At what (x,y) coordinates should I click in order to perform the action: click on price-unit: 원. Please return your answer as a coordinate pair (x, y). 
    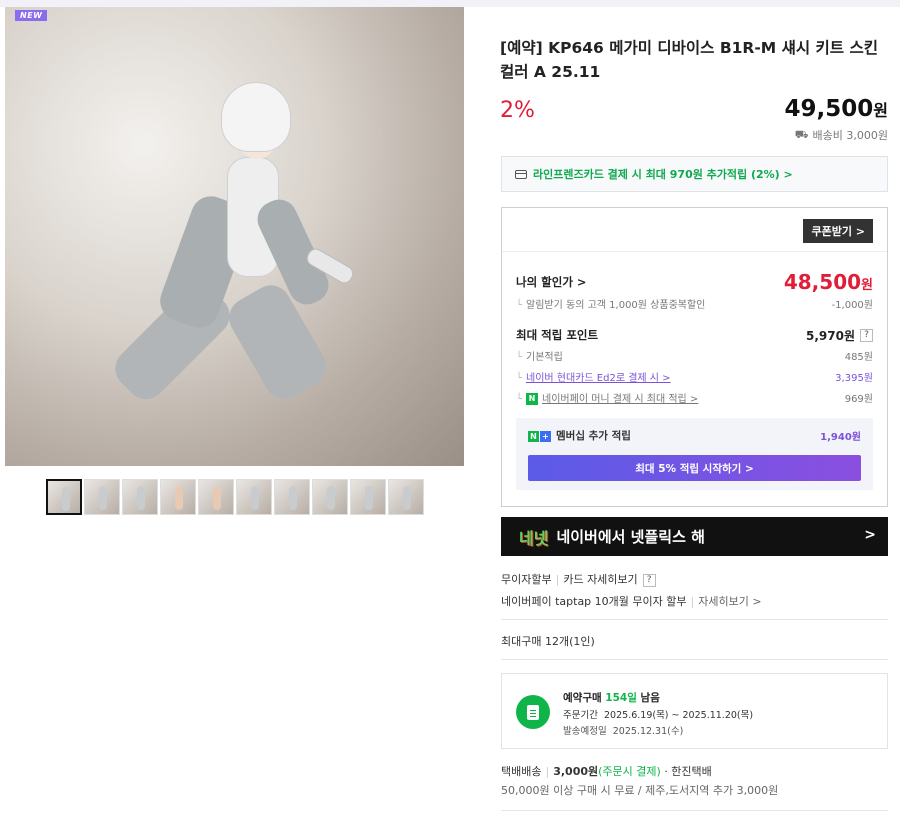
    Looking at the image, I should click on (880, 110).